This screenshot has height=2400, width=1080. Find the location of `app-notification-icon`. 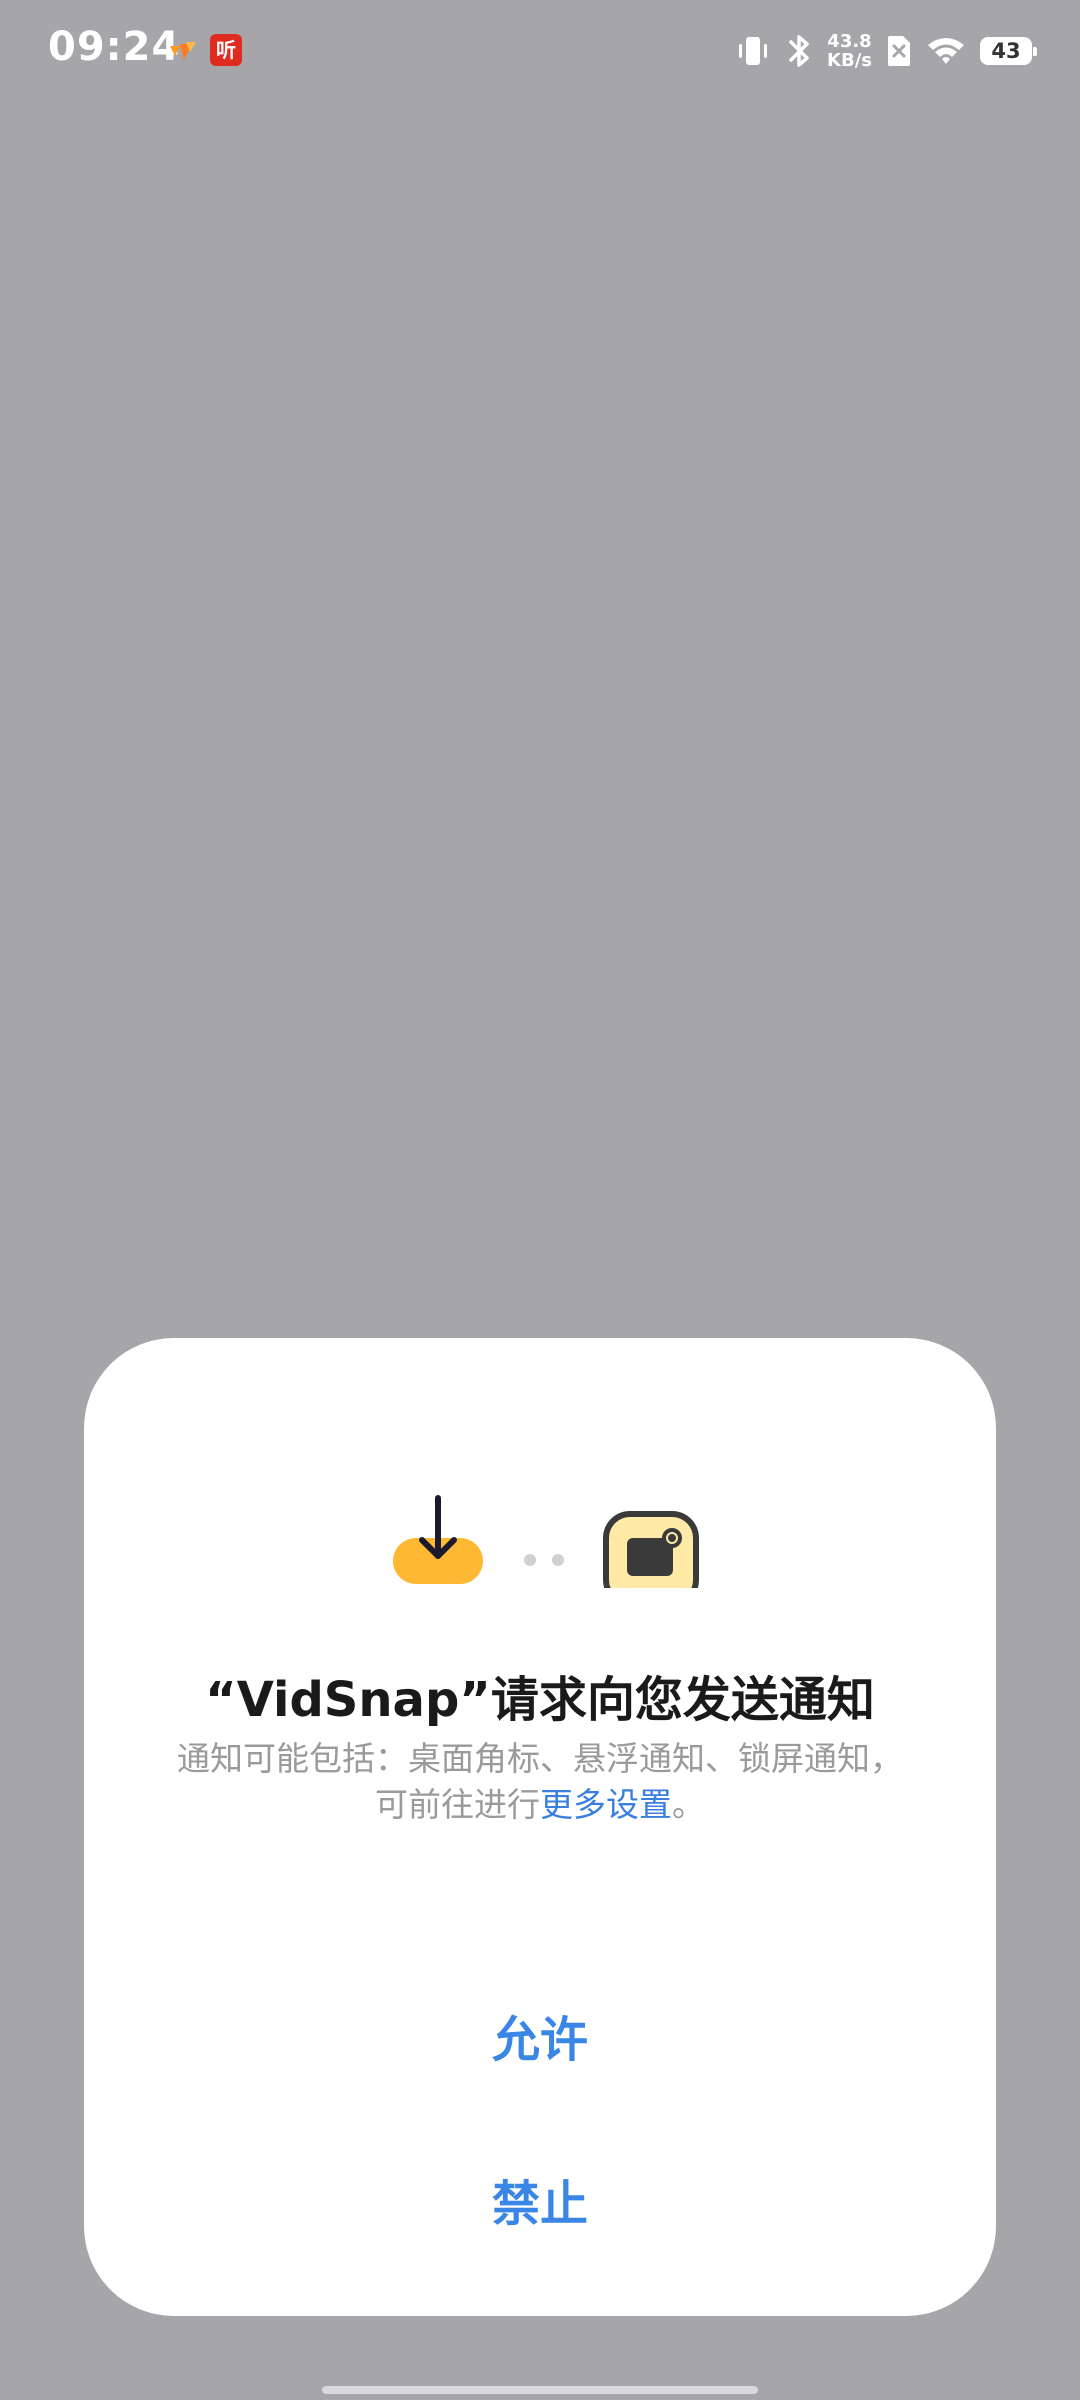

app-notification-icon is located at coordinates (183, 51).